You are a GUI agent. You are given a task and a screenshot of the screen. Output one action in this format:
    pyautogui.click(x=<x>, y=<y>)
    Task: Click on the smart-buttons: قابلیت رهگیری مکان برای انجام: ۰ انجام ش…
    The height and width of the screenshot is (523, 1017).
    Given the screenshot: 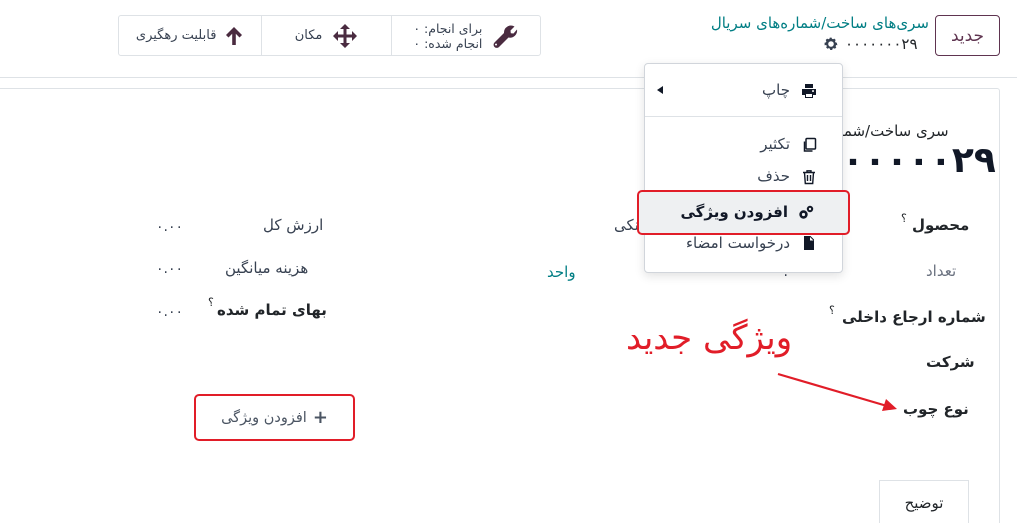 What is the action you would take?
    pyautogui.click(x=329, y=35)
    